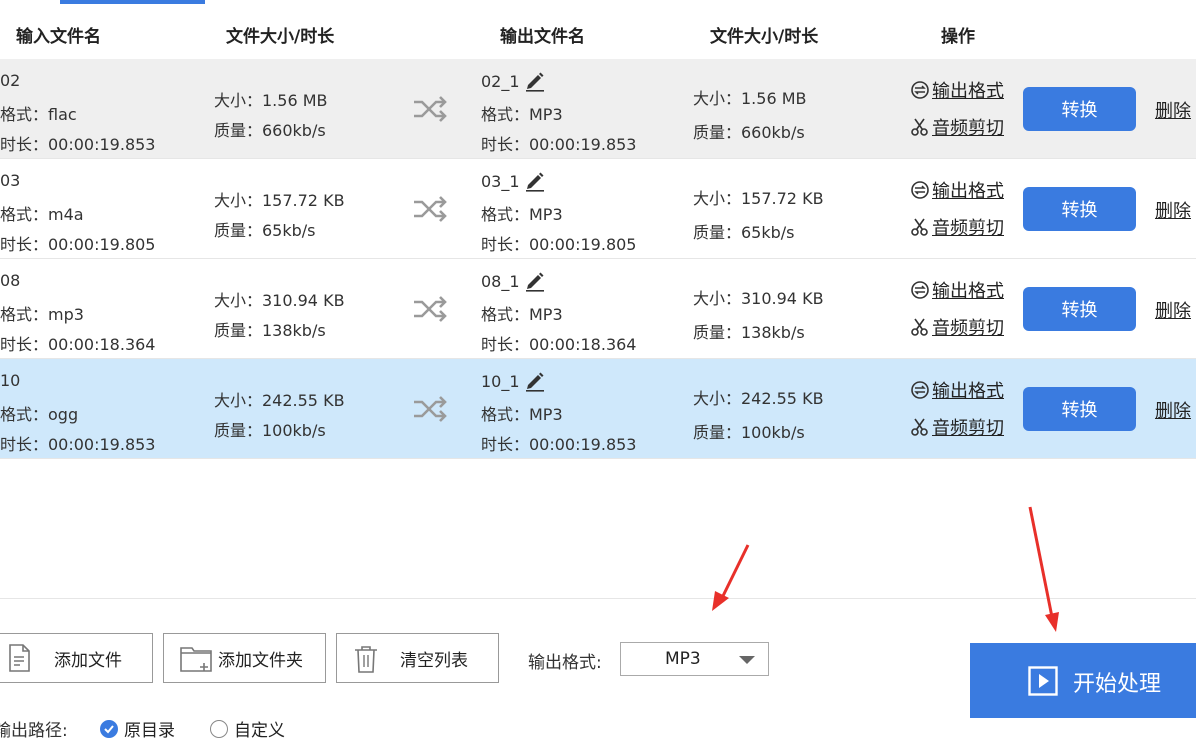 This screenshot has width=1196, height=741. What do you see at coordinates (1043, 681) in the screenshot?
I see `play-icon` at bounding box center [1043, 681].